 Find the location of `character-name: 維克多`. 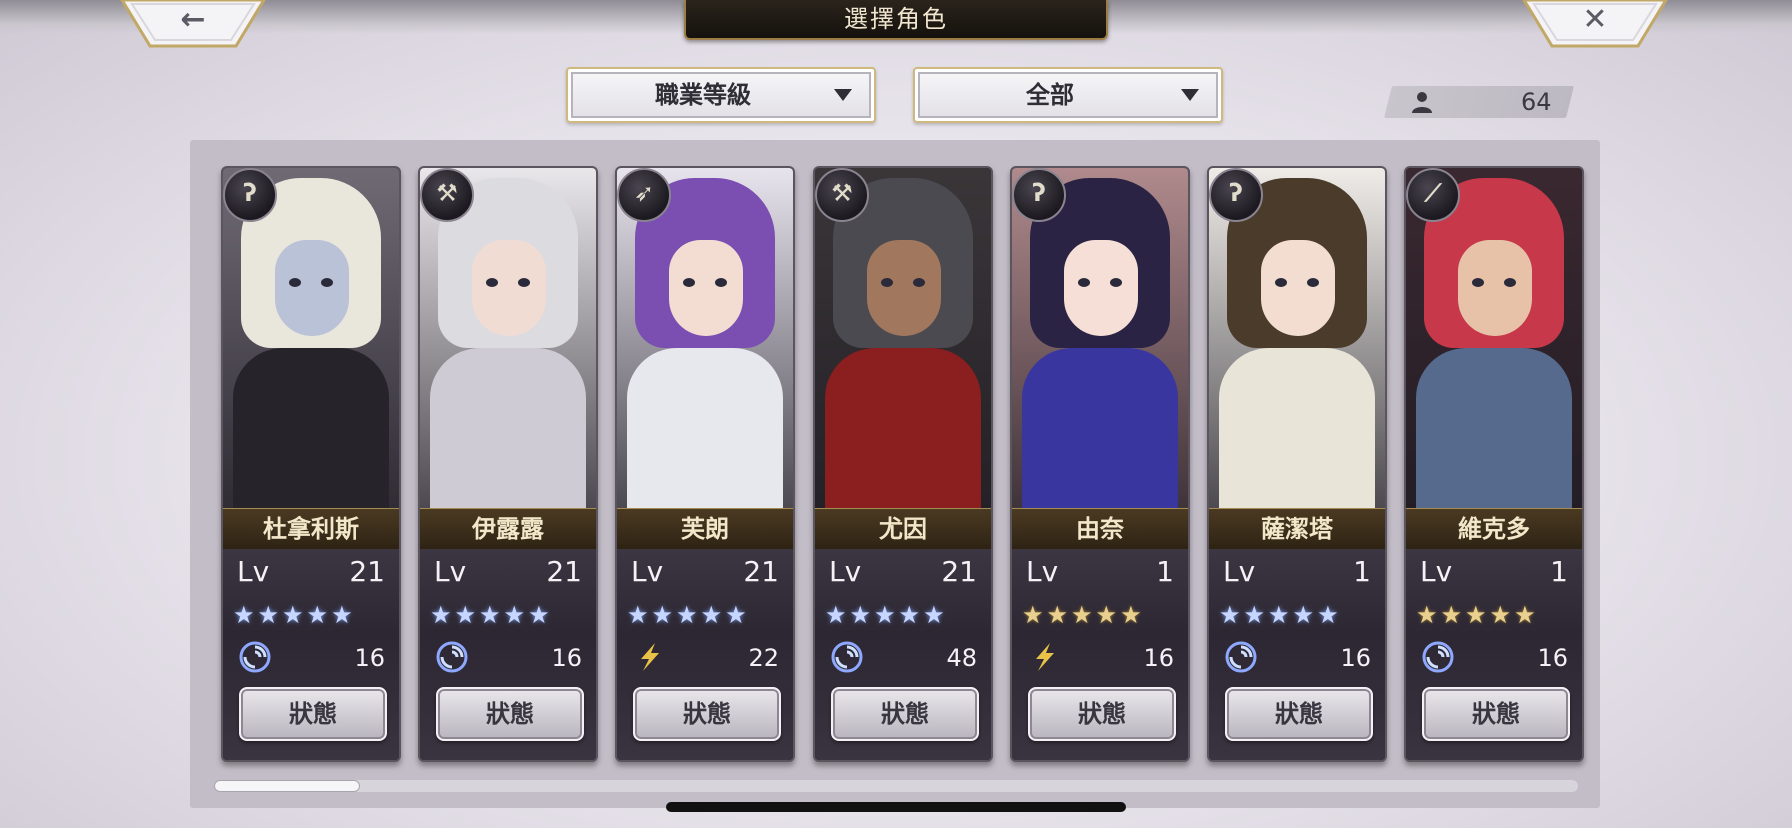

character-name: 維克多 is located at coordinates (1494, 528).